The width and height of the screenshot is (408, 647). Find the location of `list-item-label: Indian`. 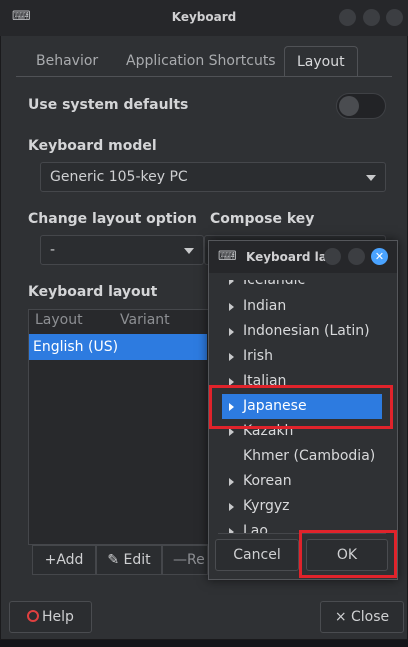

list-item-label: Indian is located at coordinates (265, 306).